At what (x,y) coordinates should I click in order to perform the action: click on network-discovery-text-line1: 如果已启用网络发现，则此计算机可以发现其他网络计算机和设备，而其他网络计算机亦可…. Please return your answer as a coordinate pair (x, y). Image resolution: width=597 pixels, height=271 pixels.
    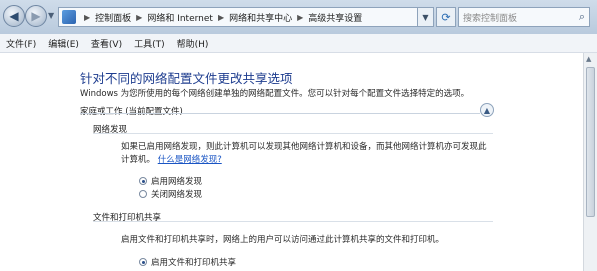
    Looking at the image, I should click on (304, 147).